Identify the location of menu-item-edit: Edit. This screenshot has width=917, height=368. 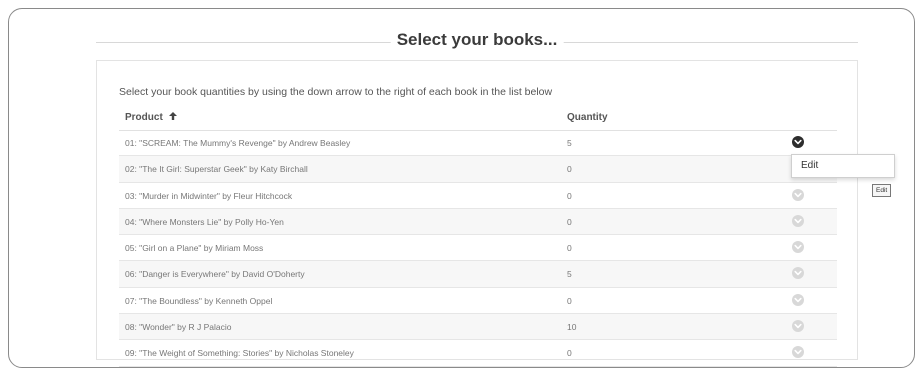
(809, 165).